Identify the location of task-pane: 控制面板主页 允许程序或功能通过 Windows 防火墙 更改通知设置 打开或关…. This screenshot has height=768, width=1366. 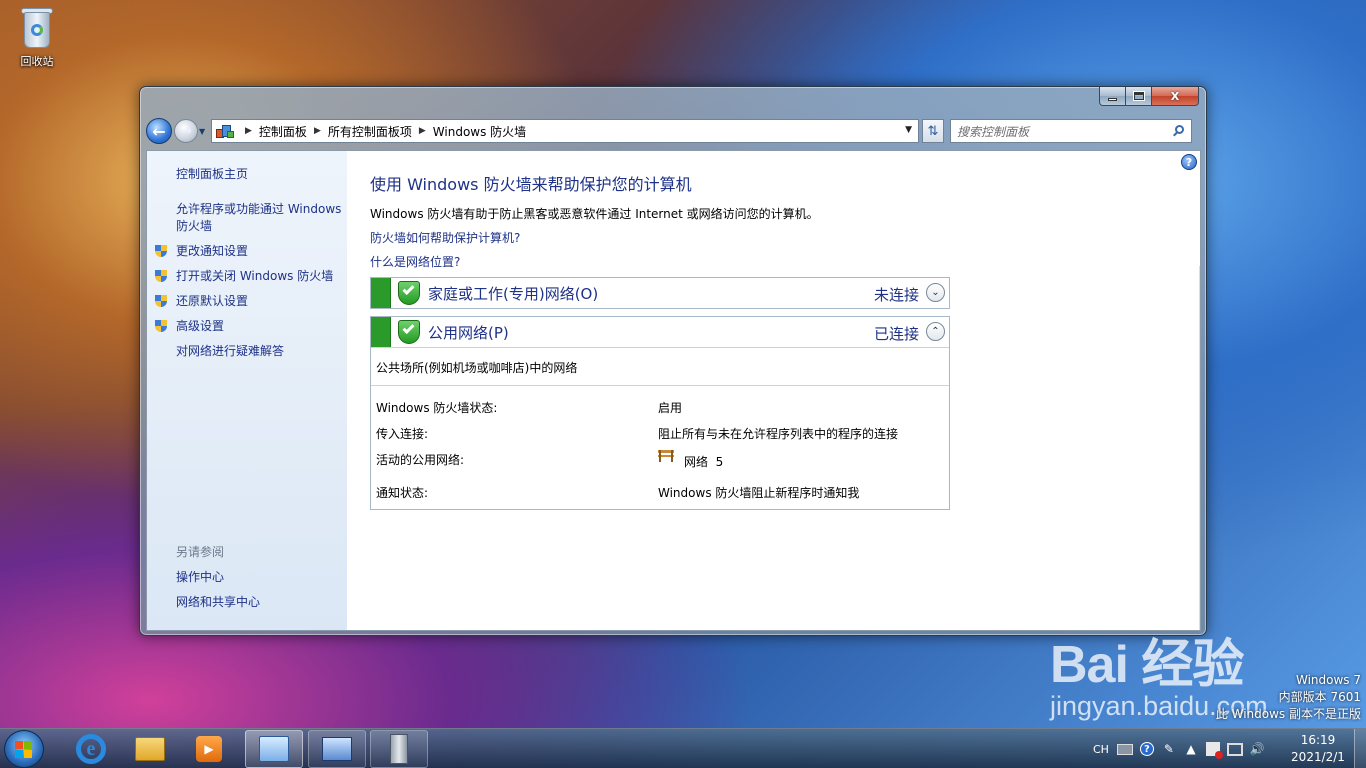
(247, 390).